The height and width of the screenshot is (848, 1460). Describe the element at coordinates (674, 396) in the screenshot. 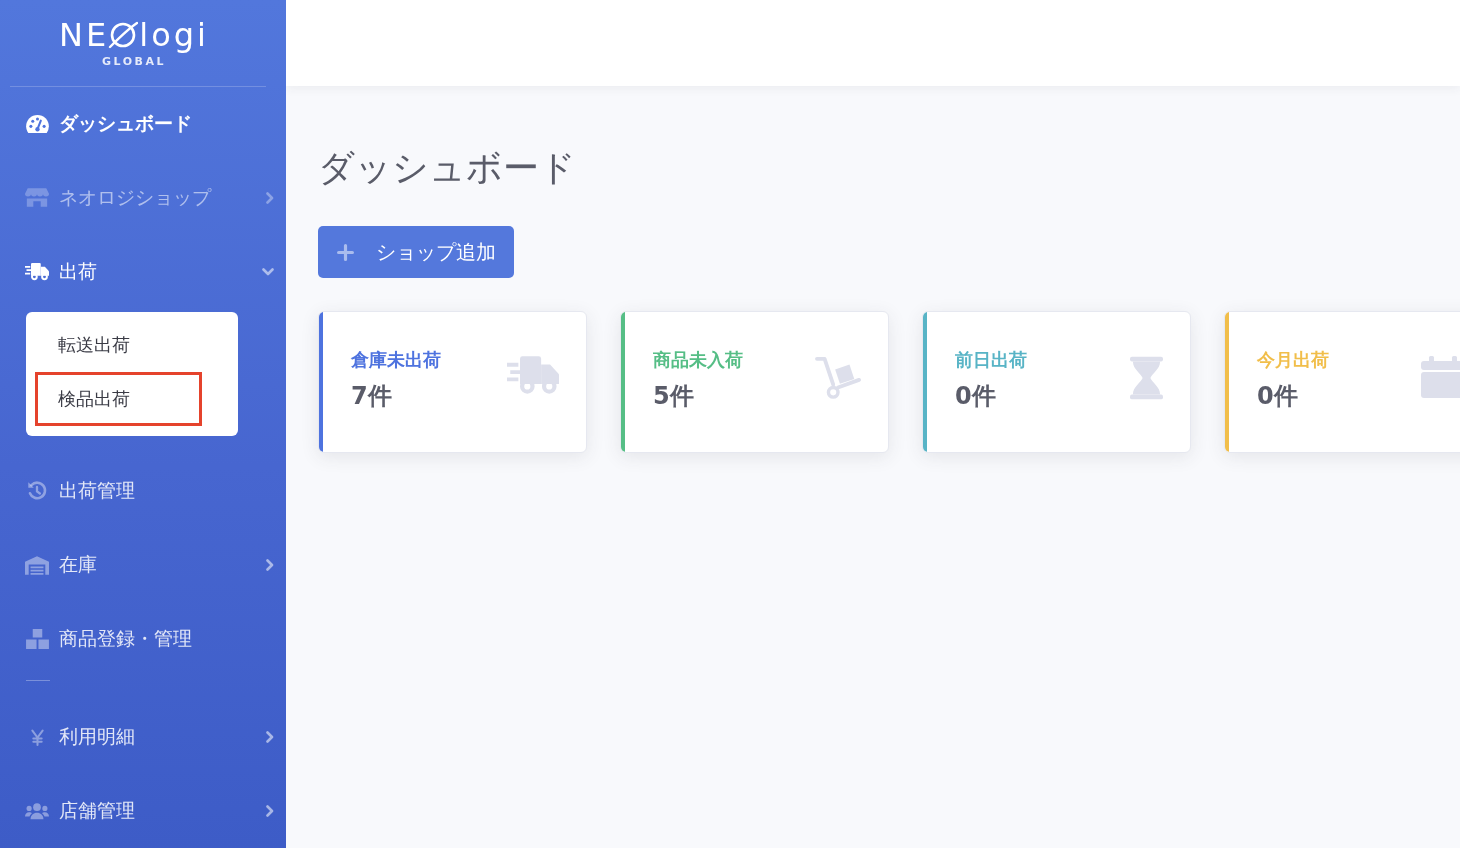

I see `card-value: 5件` at that location.